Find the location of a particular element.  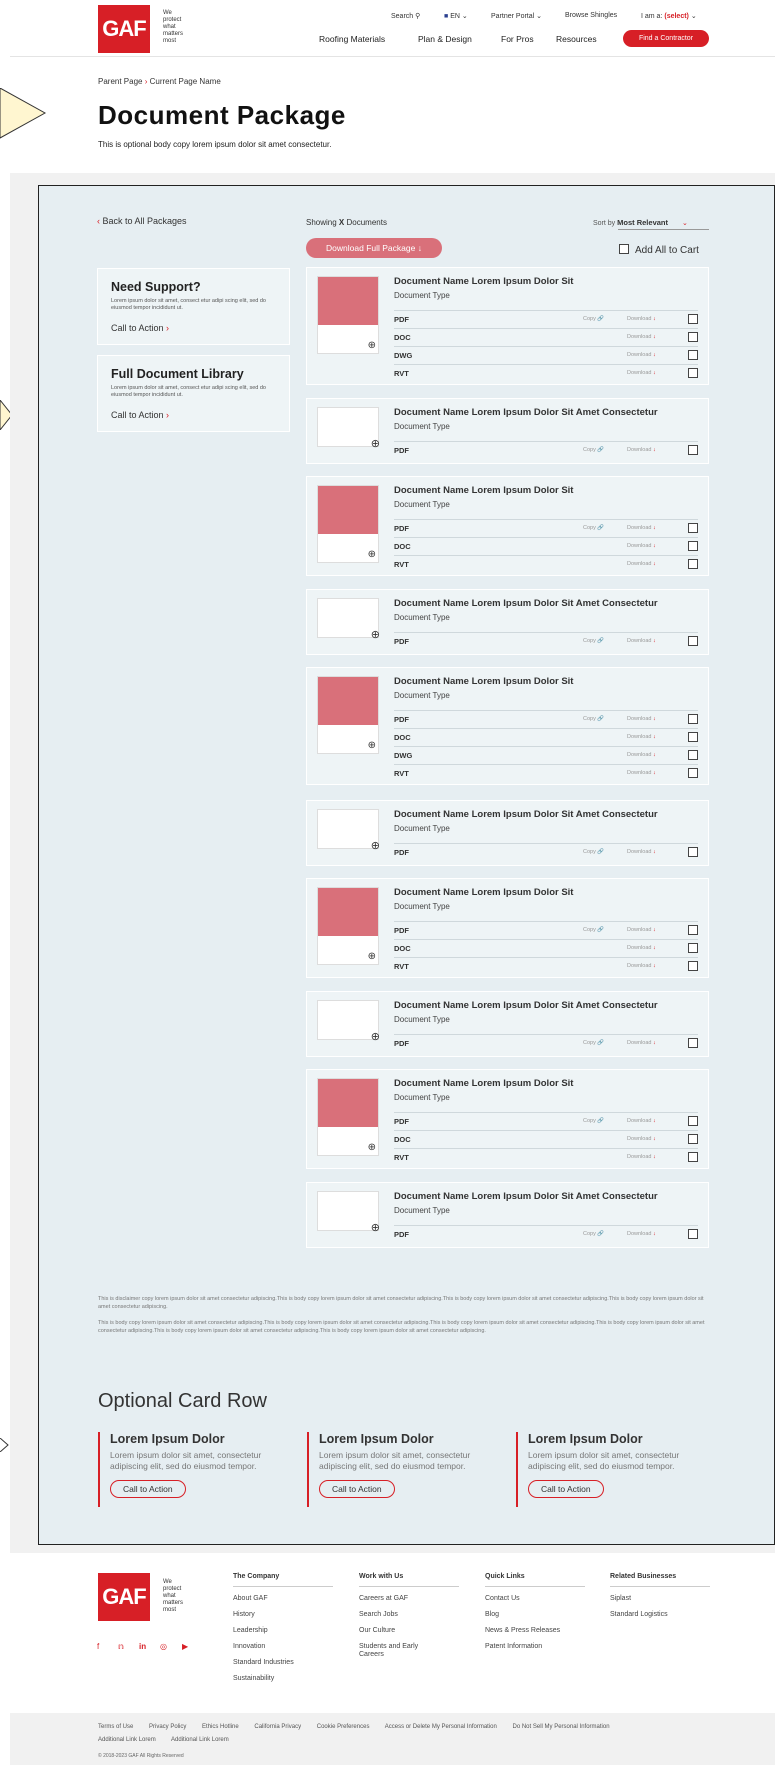

legal-link: Additional Link Lorem is located at coordinates (200, 1740).